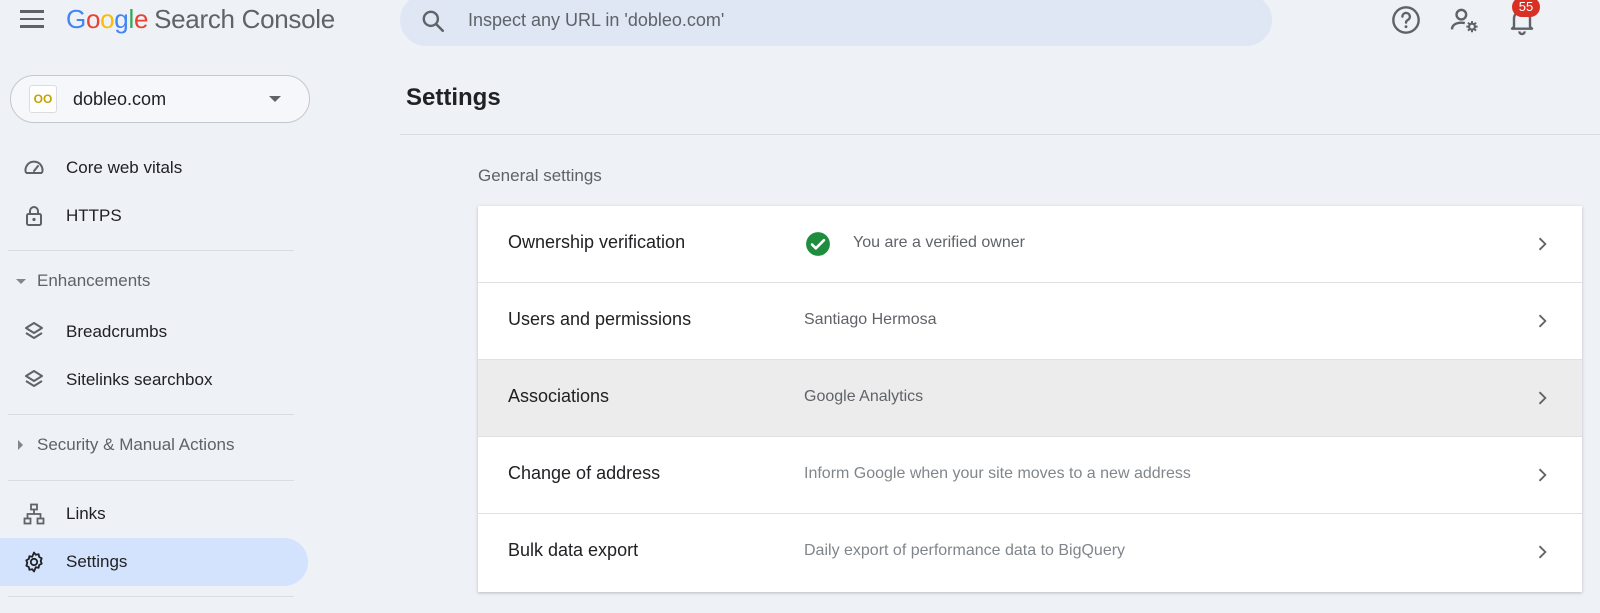 Image resolution: width=1600 pixels, height=613 pixels. I want to click on row-value: Google Analytics, so click(864, 396).